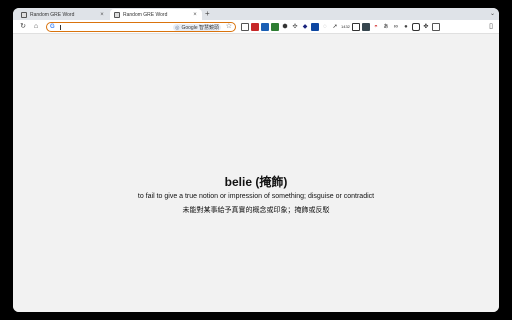 The height and width of the screenshot is (320, 512). What do you see at coordinates (365, 27) in the screenshot?
I see `extension-dark-icon` at bounding box center [365, 27].